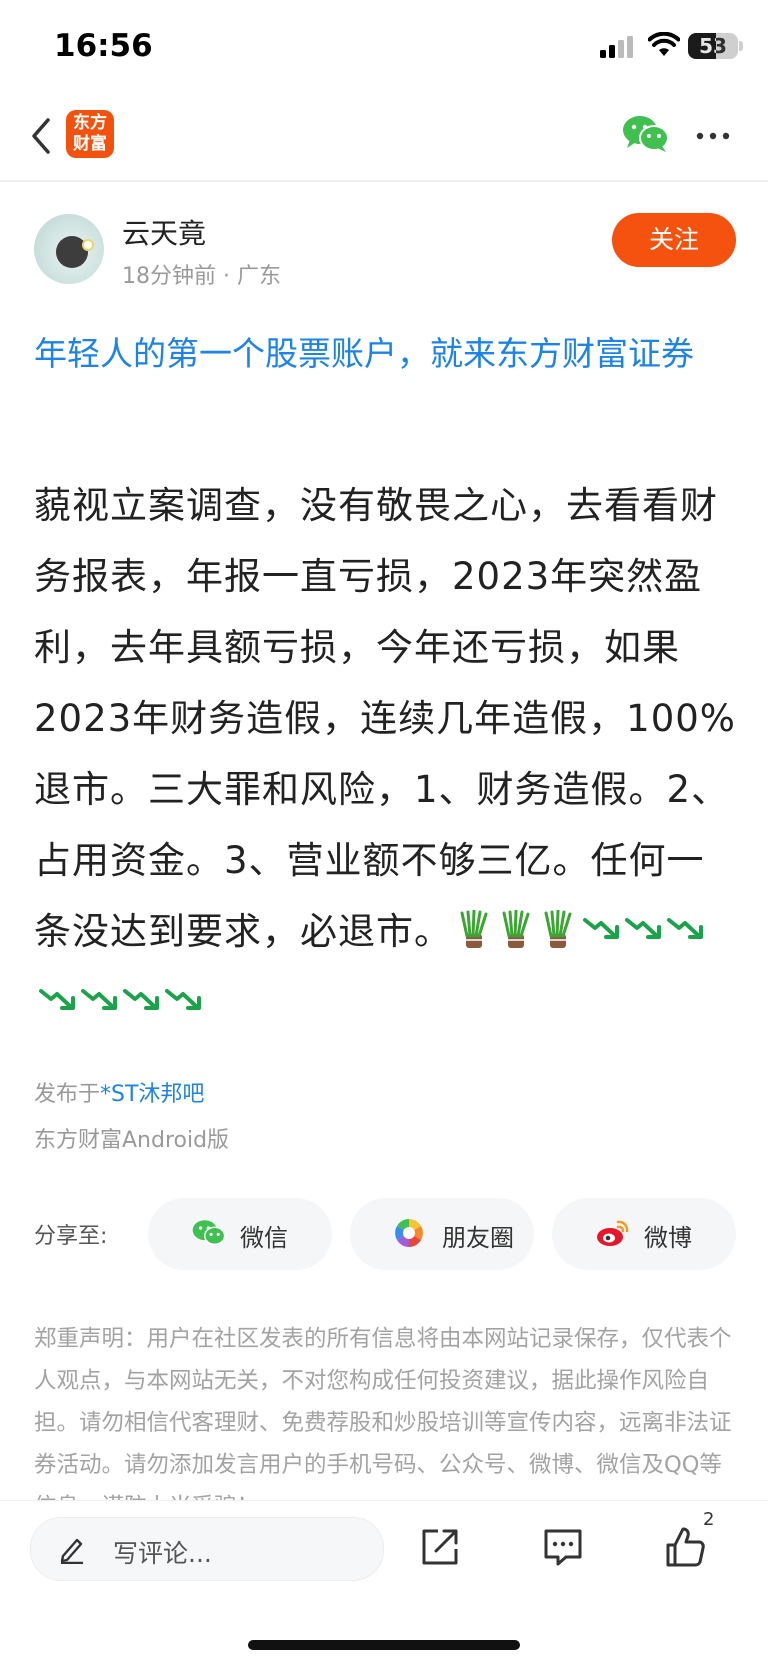  Describe the element at coordinates (664, 44) in the screenshot. I see `wifi-icon` at that location.